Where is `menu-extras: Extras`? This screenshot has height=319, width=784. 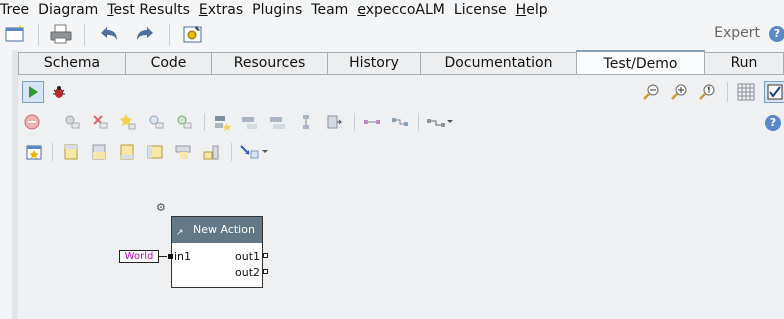 menu-extras: Extras is located at coordinates (221, 10).